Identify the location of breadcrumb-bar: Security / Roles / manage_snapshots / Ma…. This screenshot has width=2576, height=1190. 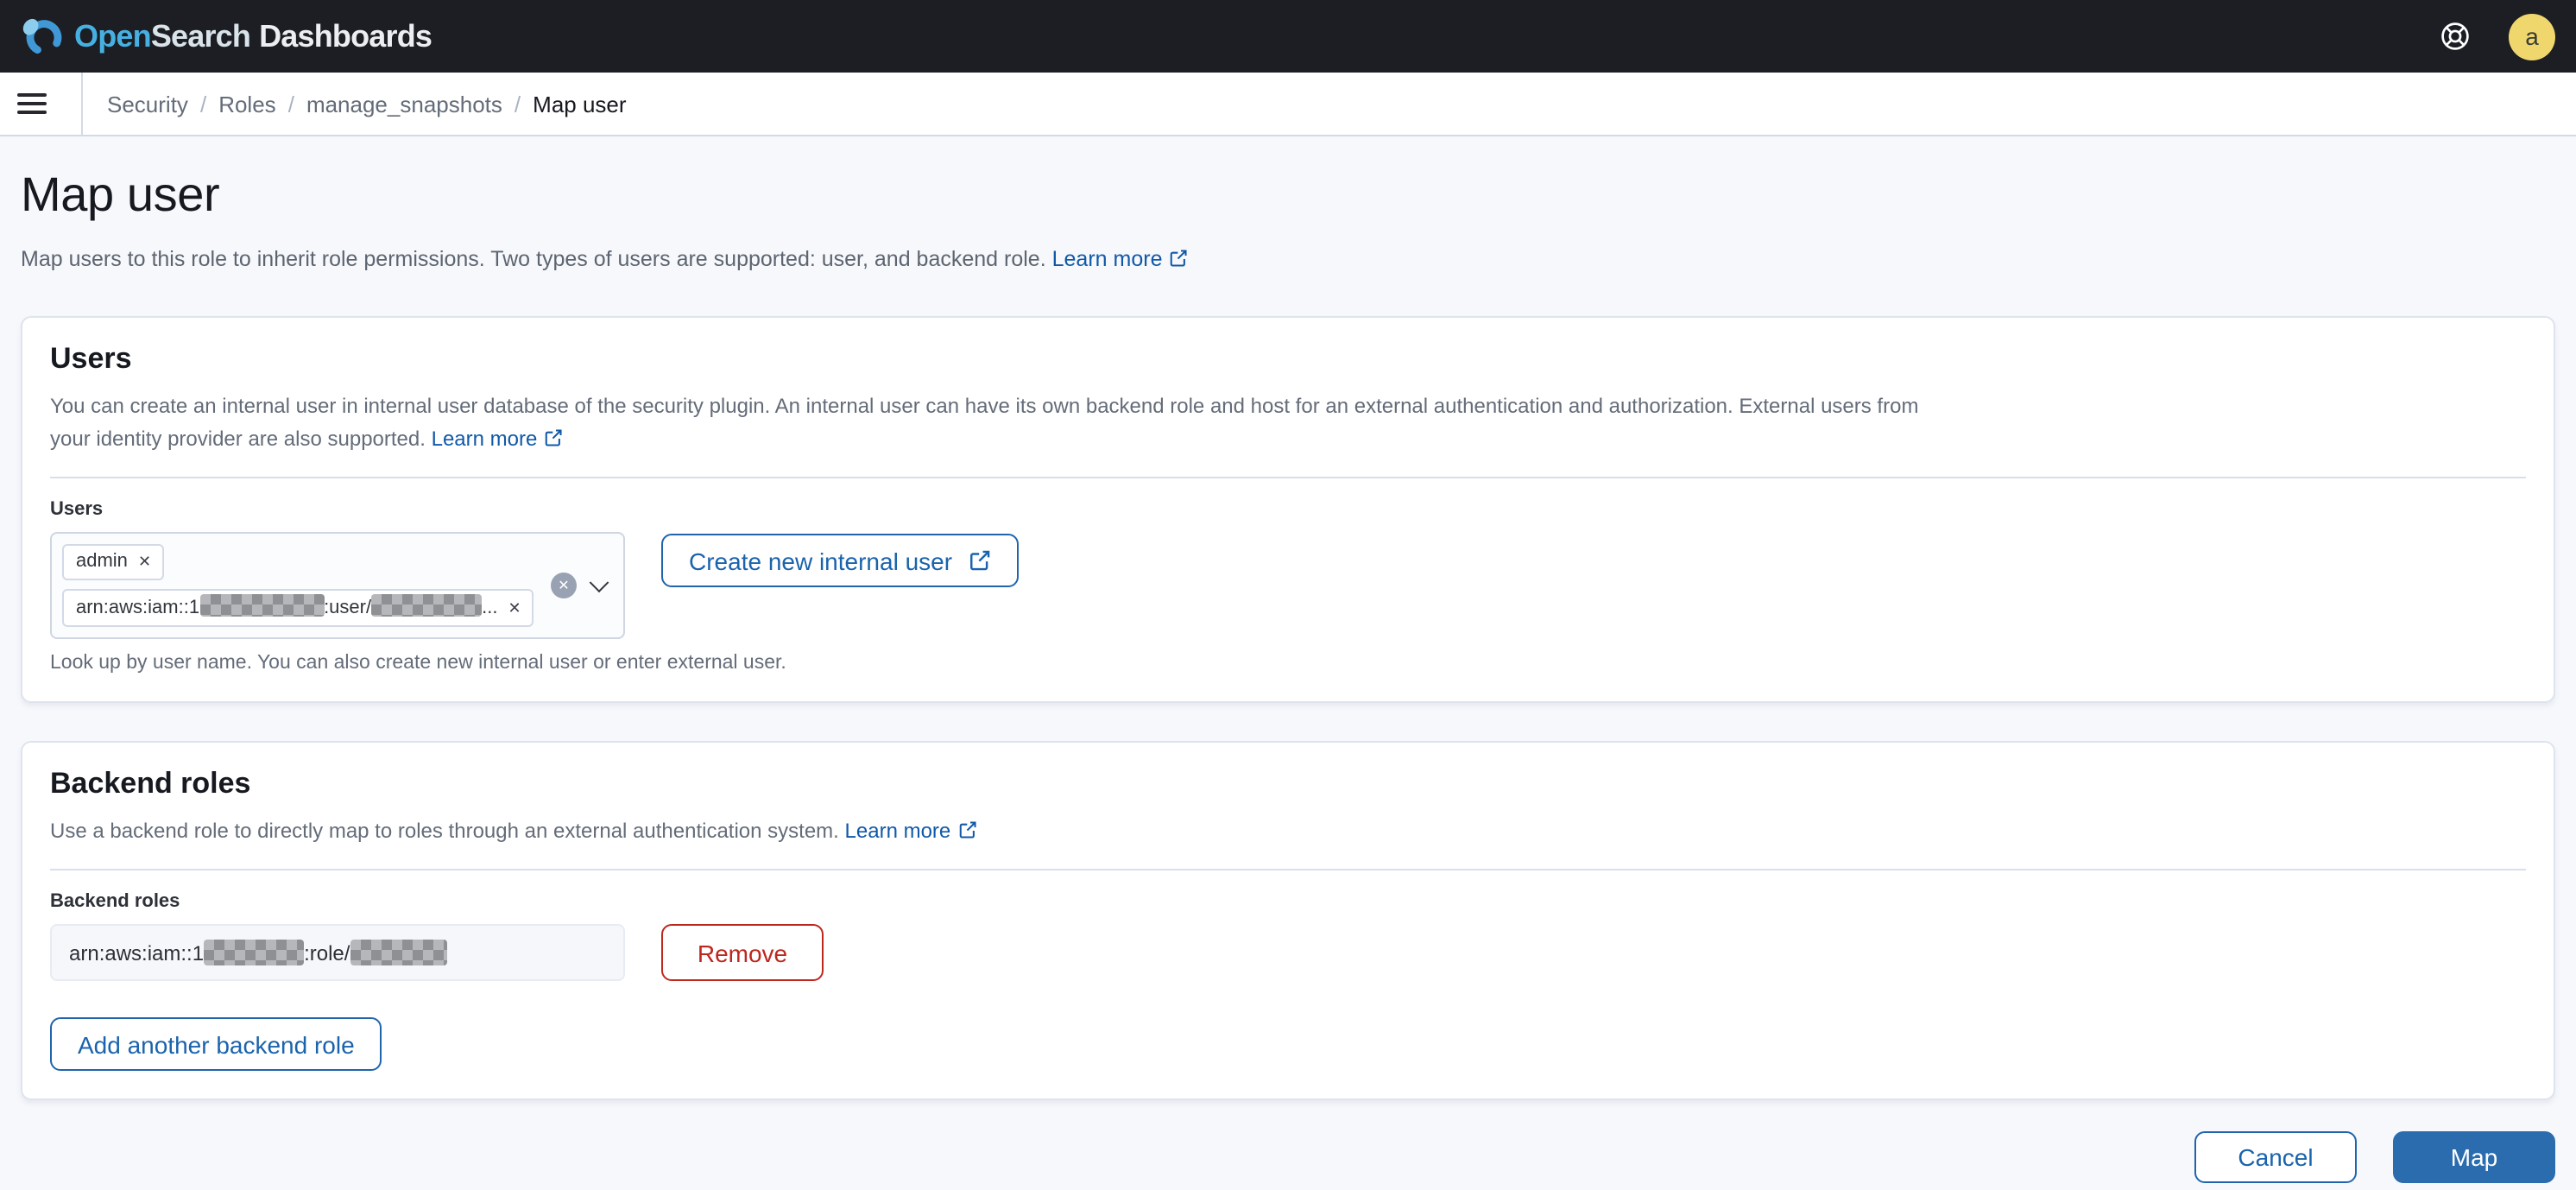
(1288, 105).